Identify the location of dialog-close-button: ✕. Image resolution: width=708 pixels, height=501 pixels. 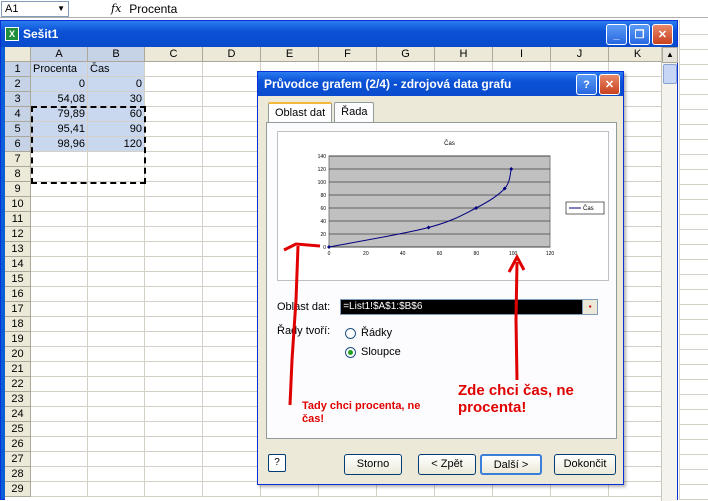
(609, 84).